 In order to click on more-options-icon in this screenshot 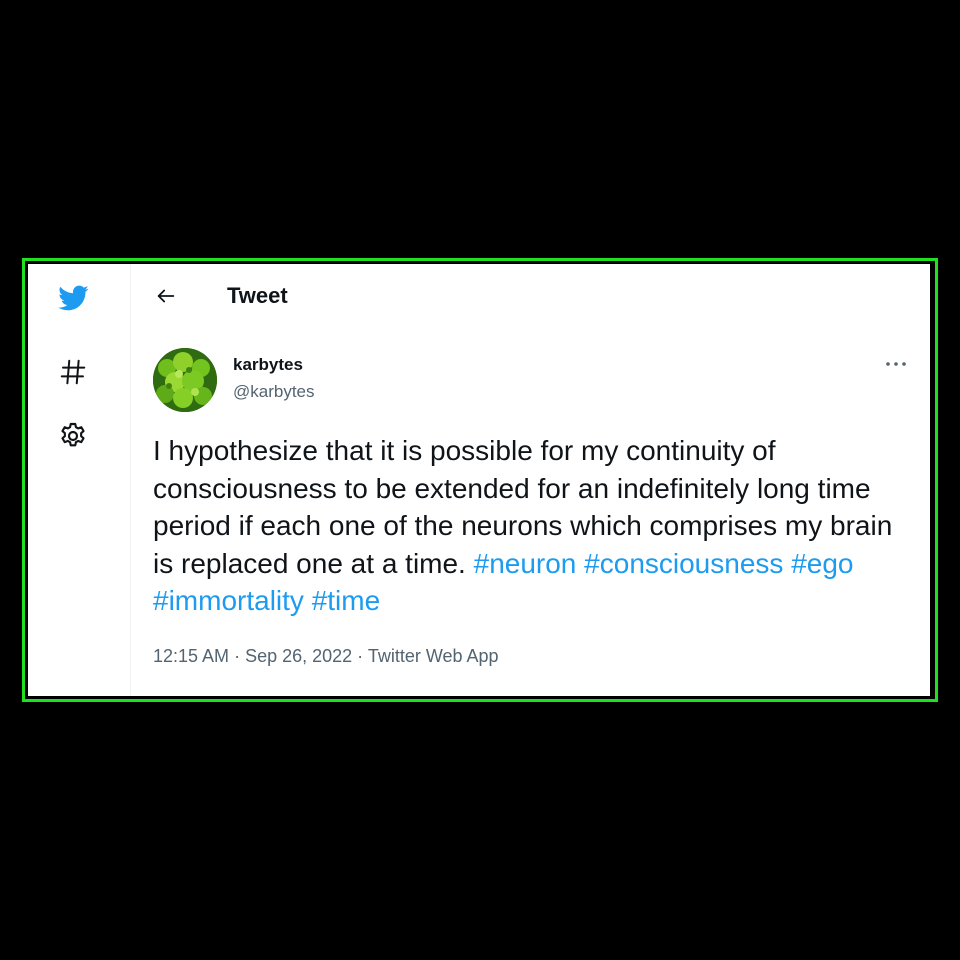, I will do `click(896, 364)`.